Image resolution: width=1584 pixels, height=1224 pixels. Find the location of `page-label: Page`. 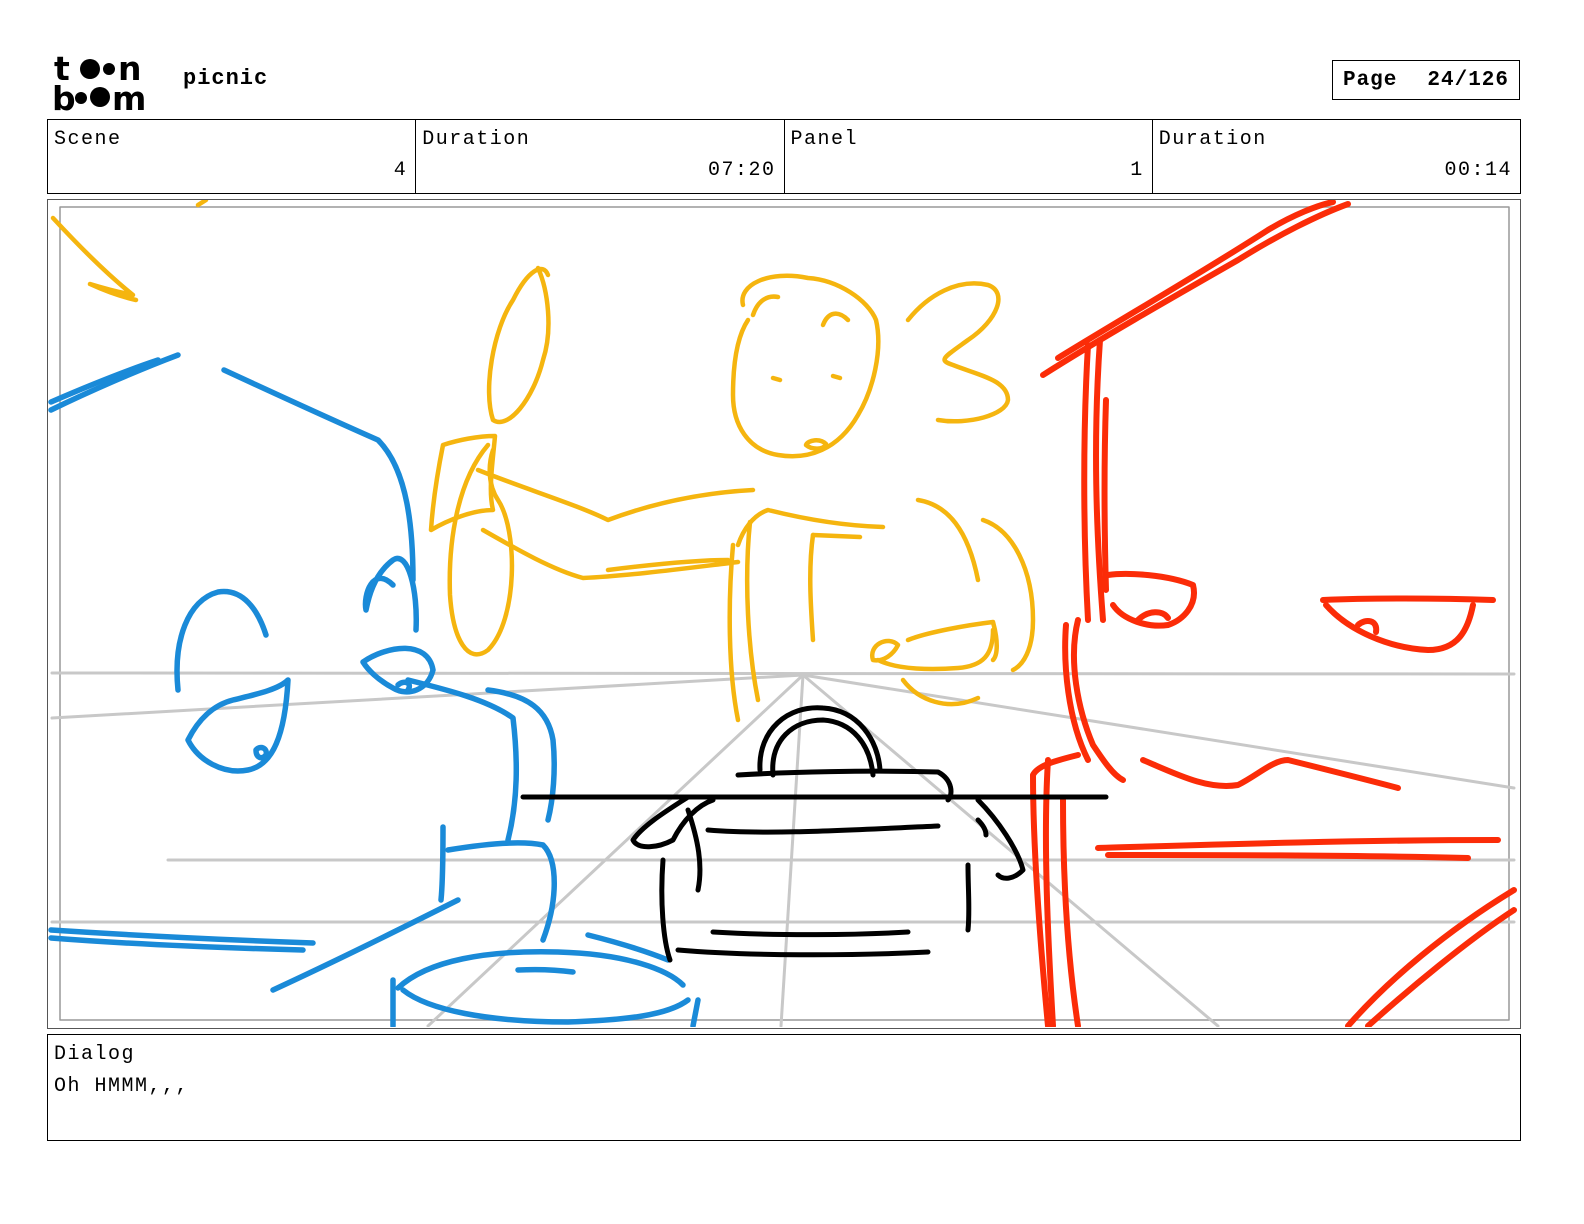

page-label: Page is located at coordinates (1370, 80).